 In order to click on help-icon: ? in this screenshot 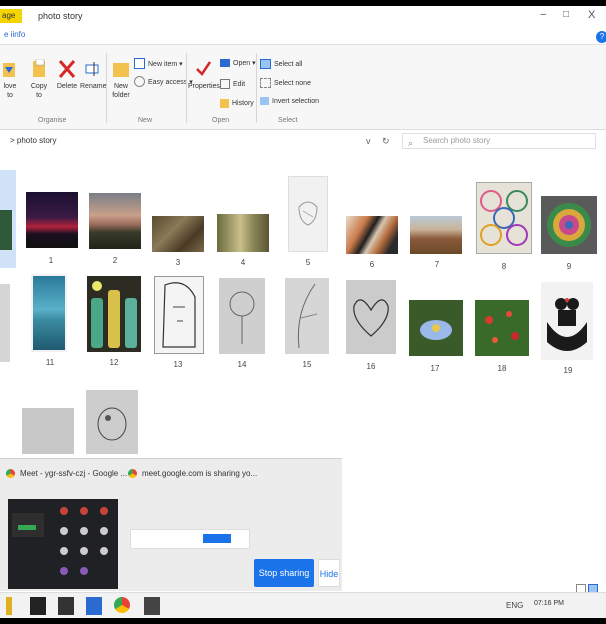, I will do `click(601, 37)`.